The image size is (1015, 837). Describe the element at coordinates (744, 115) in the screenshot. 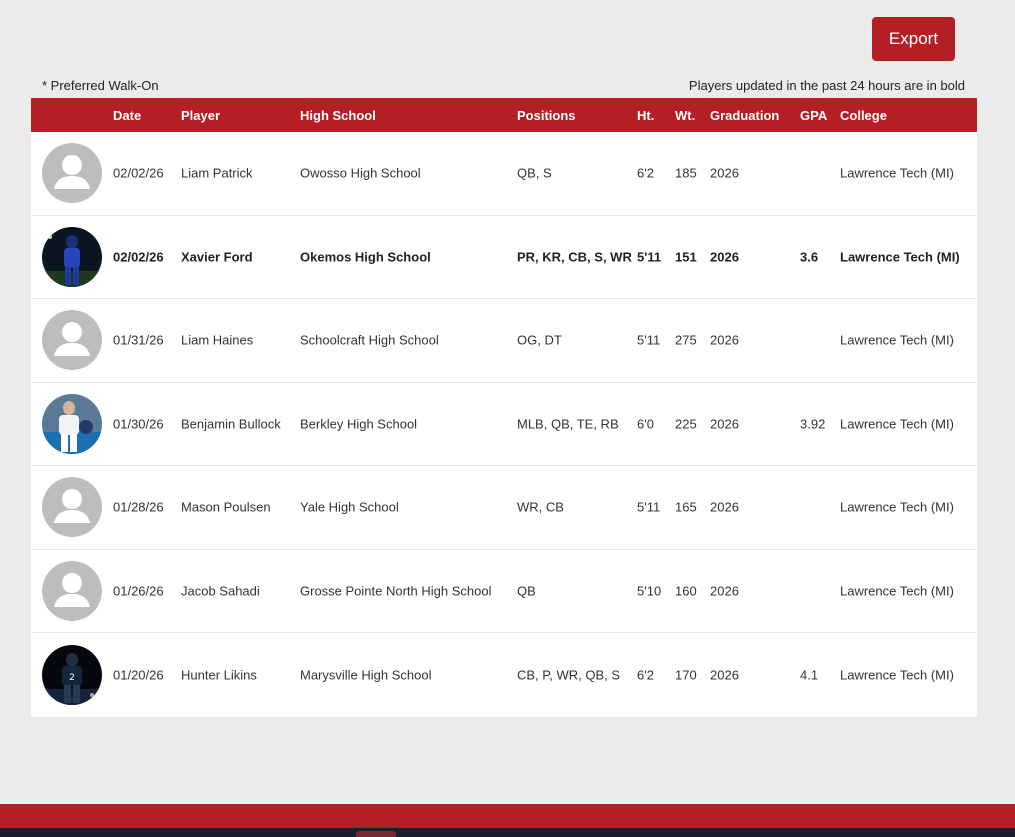

I see `header-graduation: Graduation` at that location.